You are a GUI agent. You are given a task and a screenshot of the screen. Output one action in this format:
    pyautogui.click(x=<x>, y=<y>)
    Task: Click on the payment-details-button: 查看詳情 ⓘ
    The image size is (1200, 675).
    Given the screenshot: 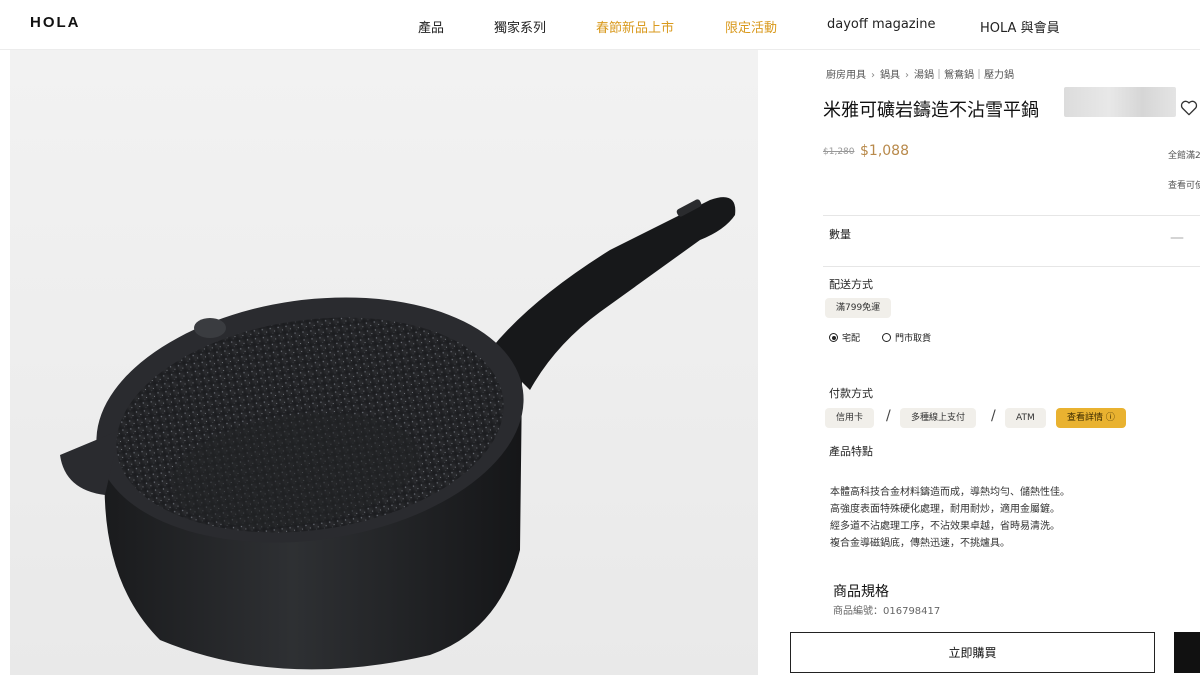 What is the action you would take?
    pyautogui.click(x=1091, y=418)
    